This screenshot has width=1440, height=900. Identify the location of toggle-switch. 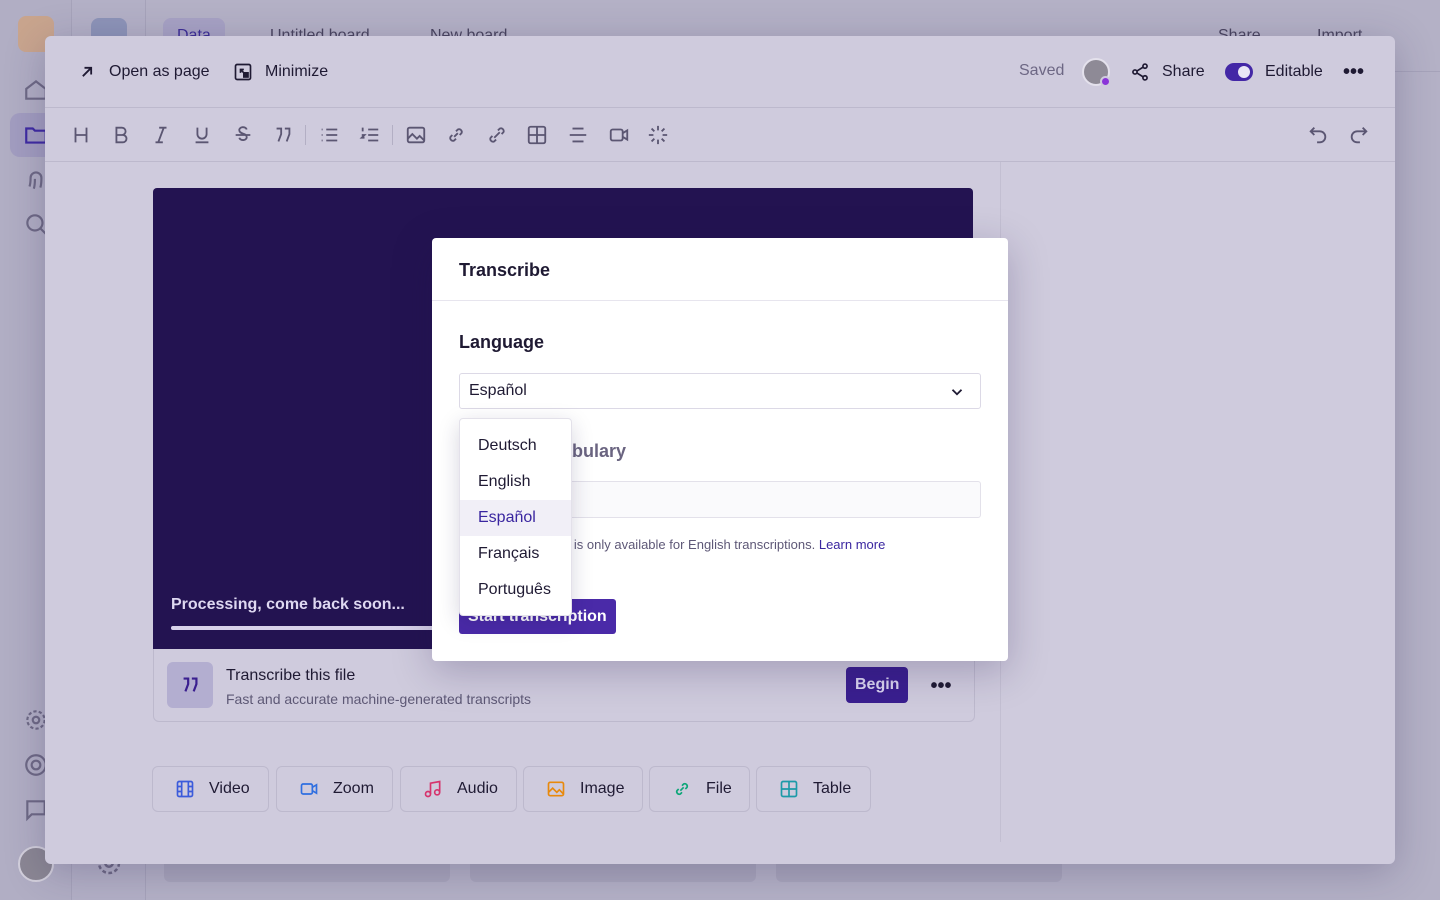
(1239, 72).